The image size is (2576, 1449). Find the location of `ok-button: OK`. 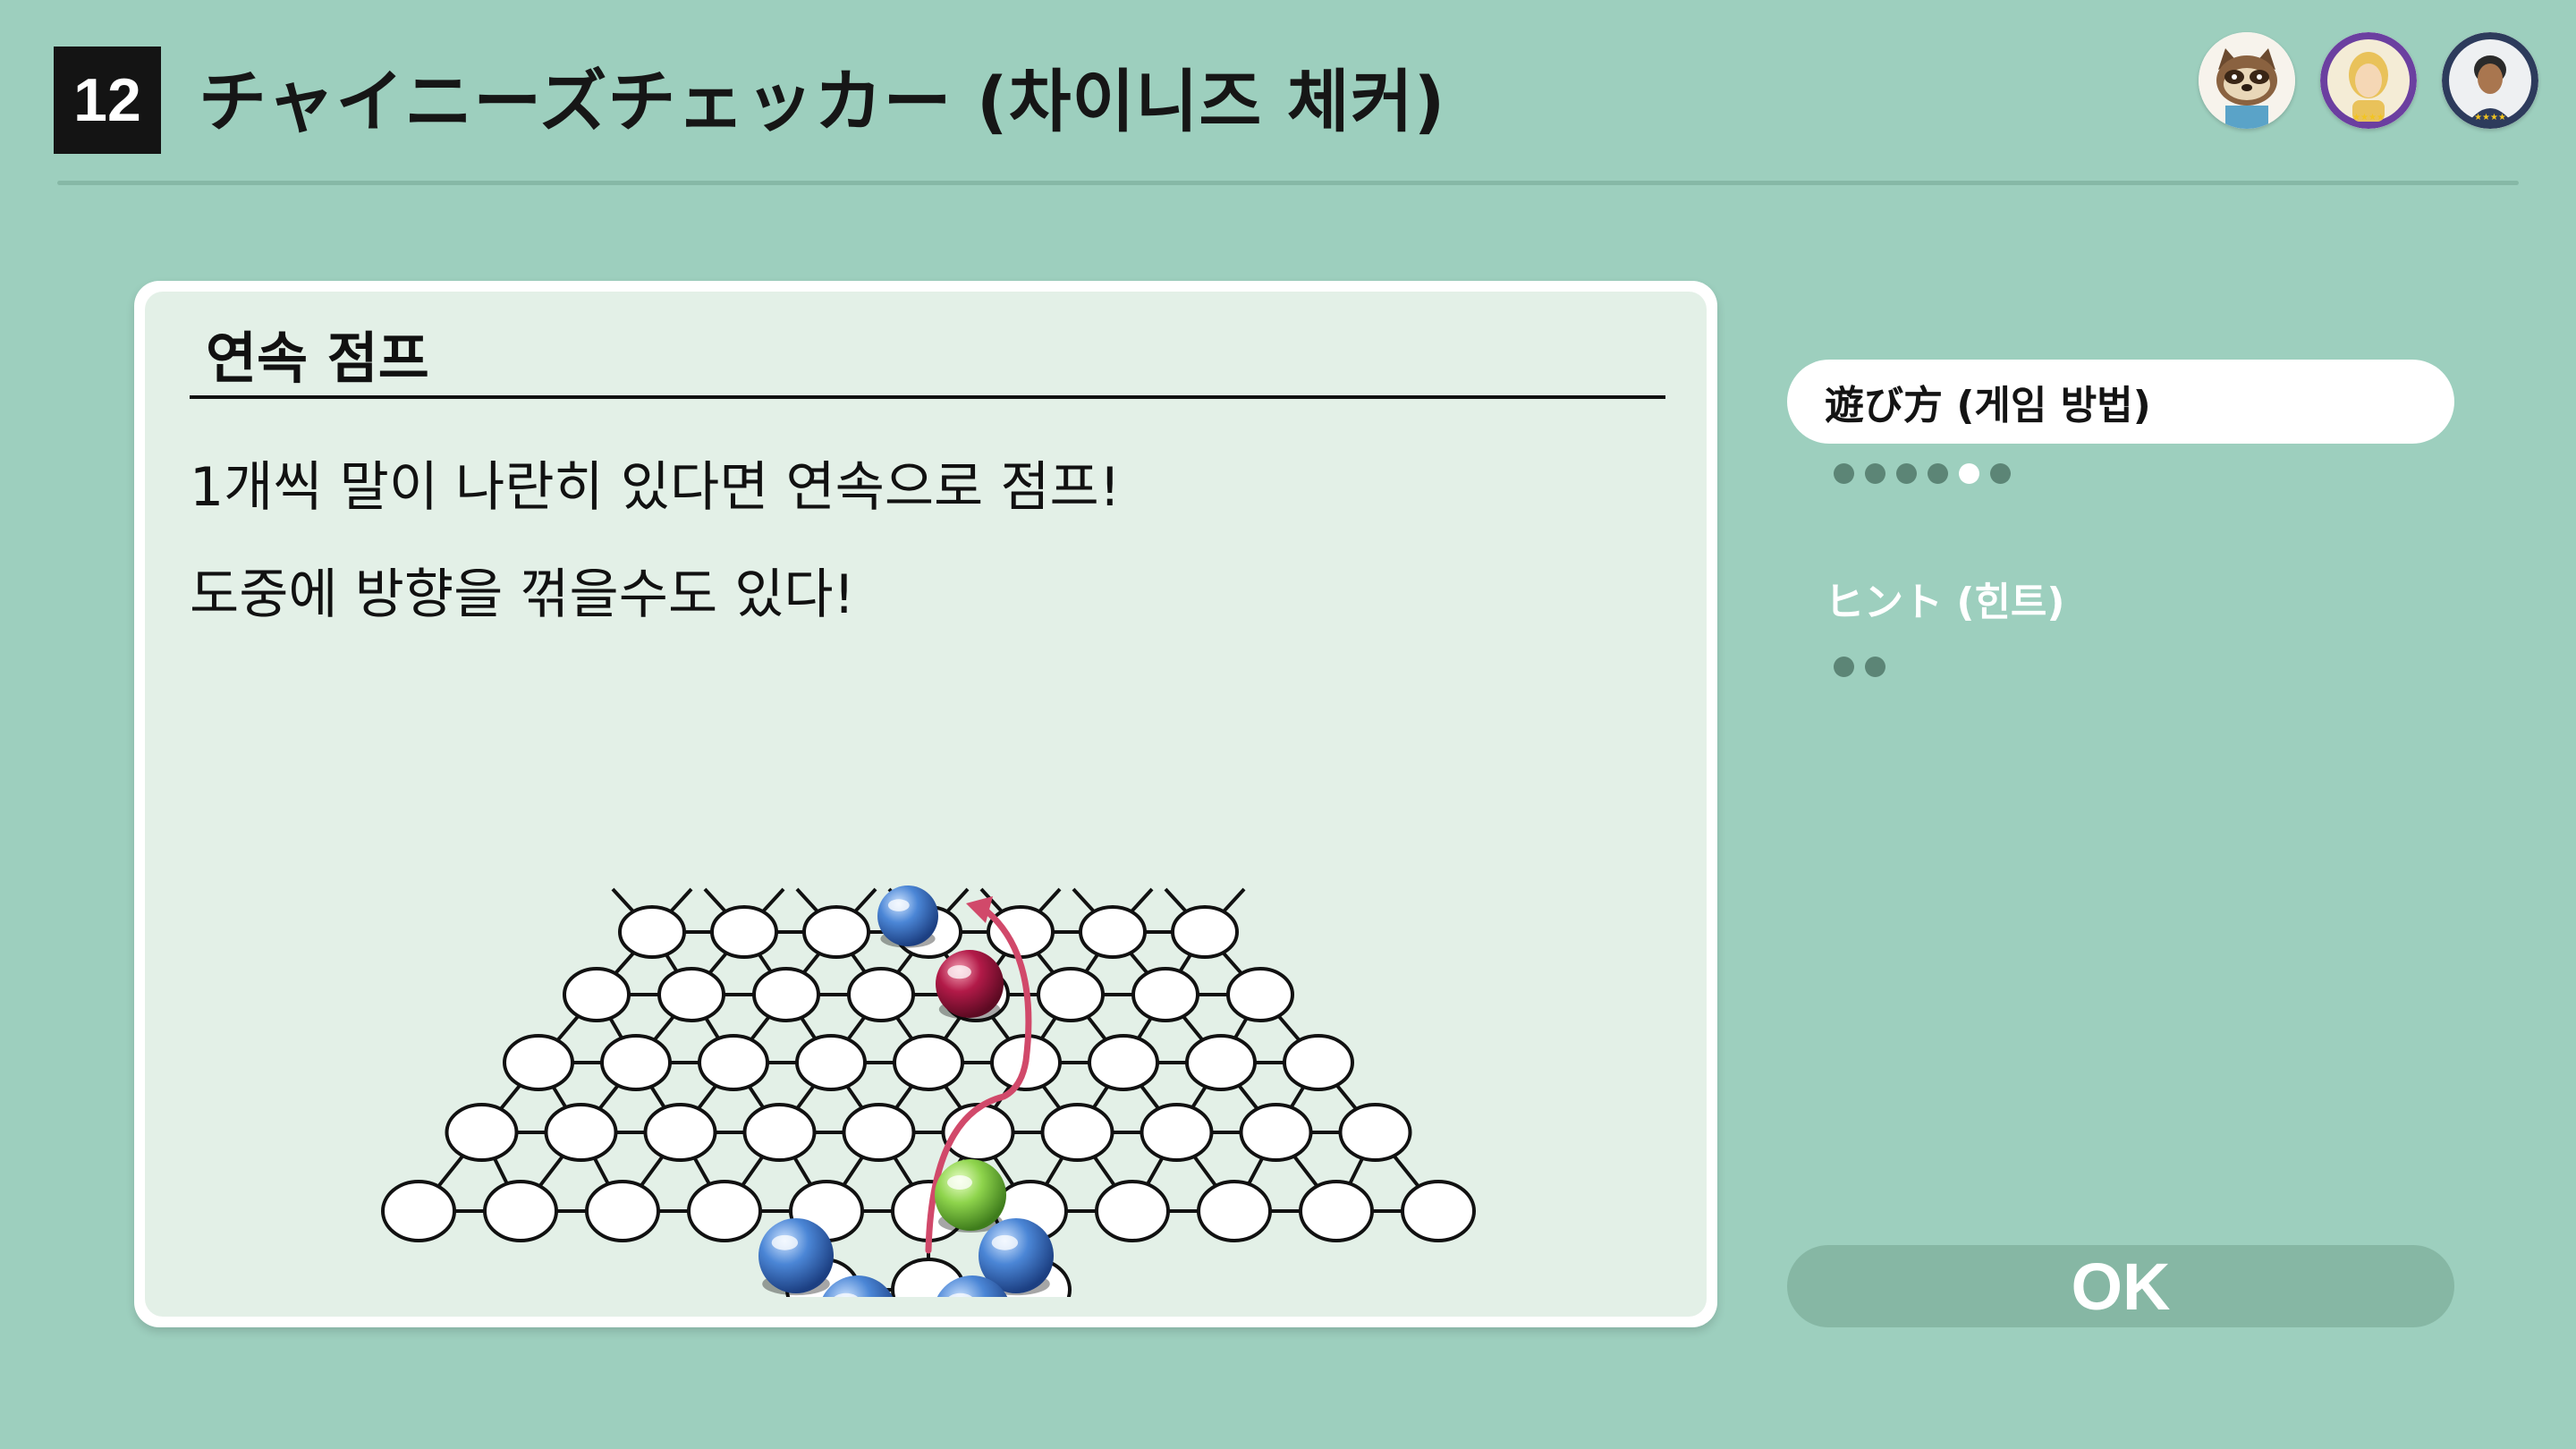

ok-button: OK is located at coordinates (2120, 1286).